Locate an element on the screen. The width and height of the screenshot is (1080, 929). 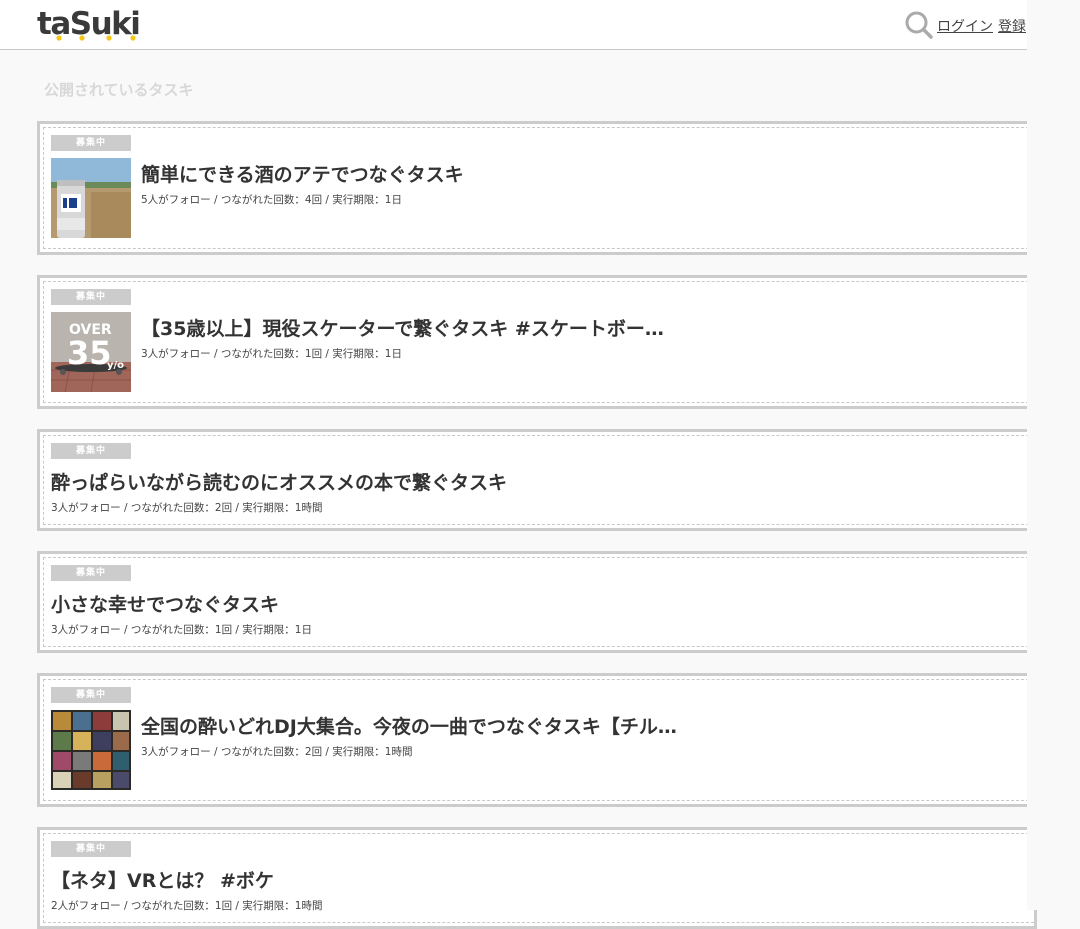
logo-text: taSuki is located at coordinates (88, 24).